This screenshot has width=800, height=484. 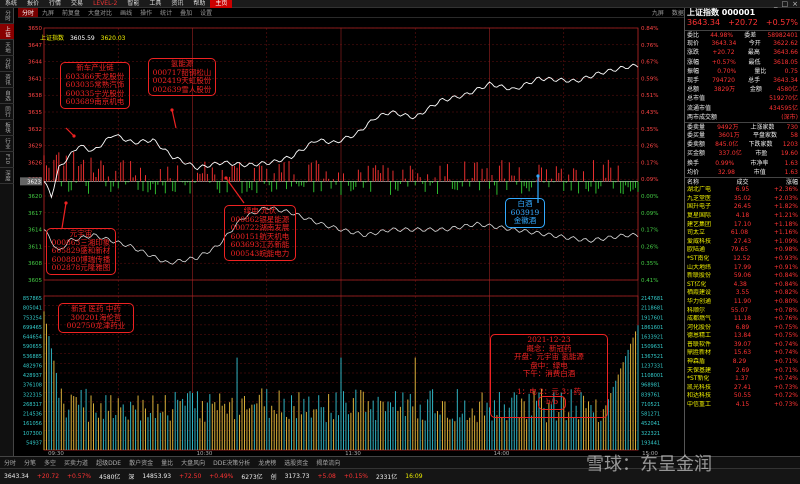 I want to click on watchlist-name: 德恩精工, so click(x=699, y=336).